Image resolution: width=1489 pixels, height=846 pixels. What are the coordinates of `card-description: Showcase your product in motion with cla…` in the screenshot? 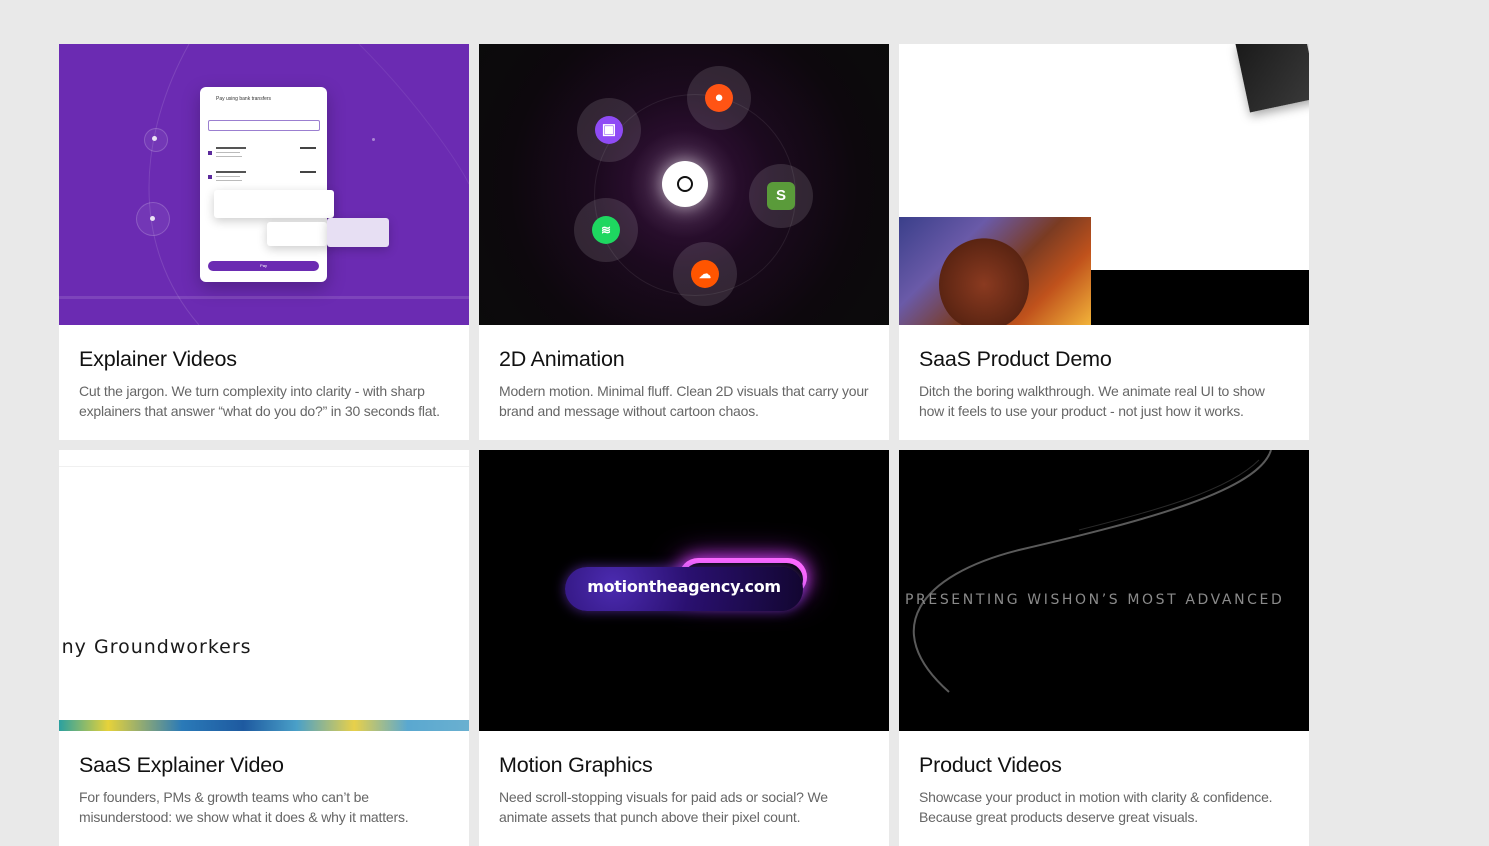 It's located at (1096, 807).